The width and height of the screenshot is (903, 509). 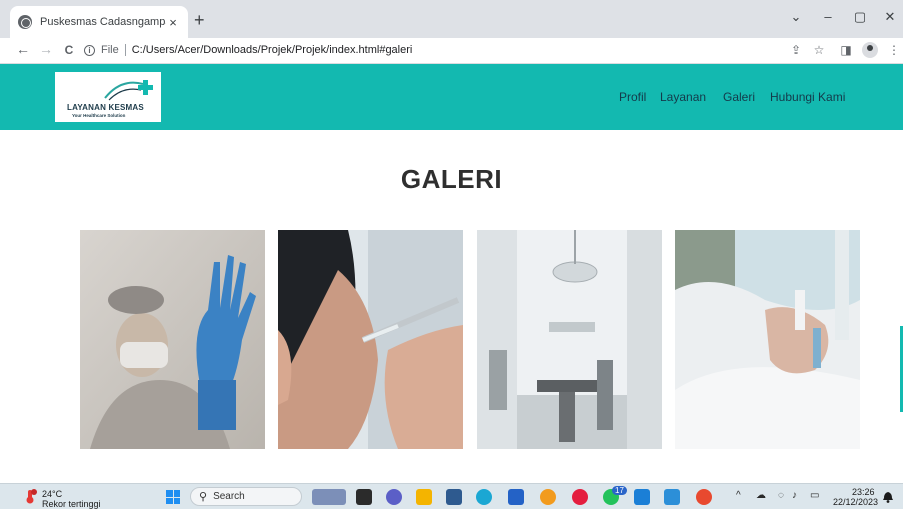 What do you see at coordinates (894, 50) in the screenshot?
I see `menu-icon: ⋮` at bounding box center [894, 50].